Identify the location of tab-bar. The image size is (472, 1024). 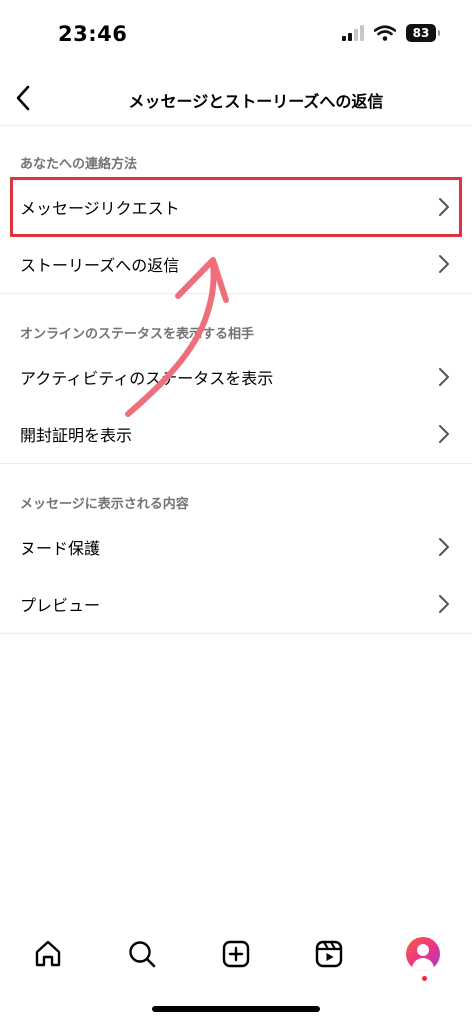
(236, 955).